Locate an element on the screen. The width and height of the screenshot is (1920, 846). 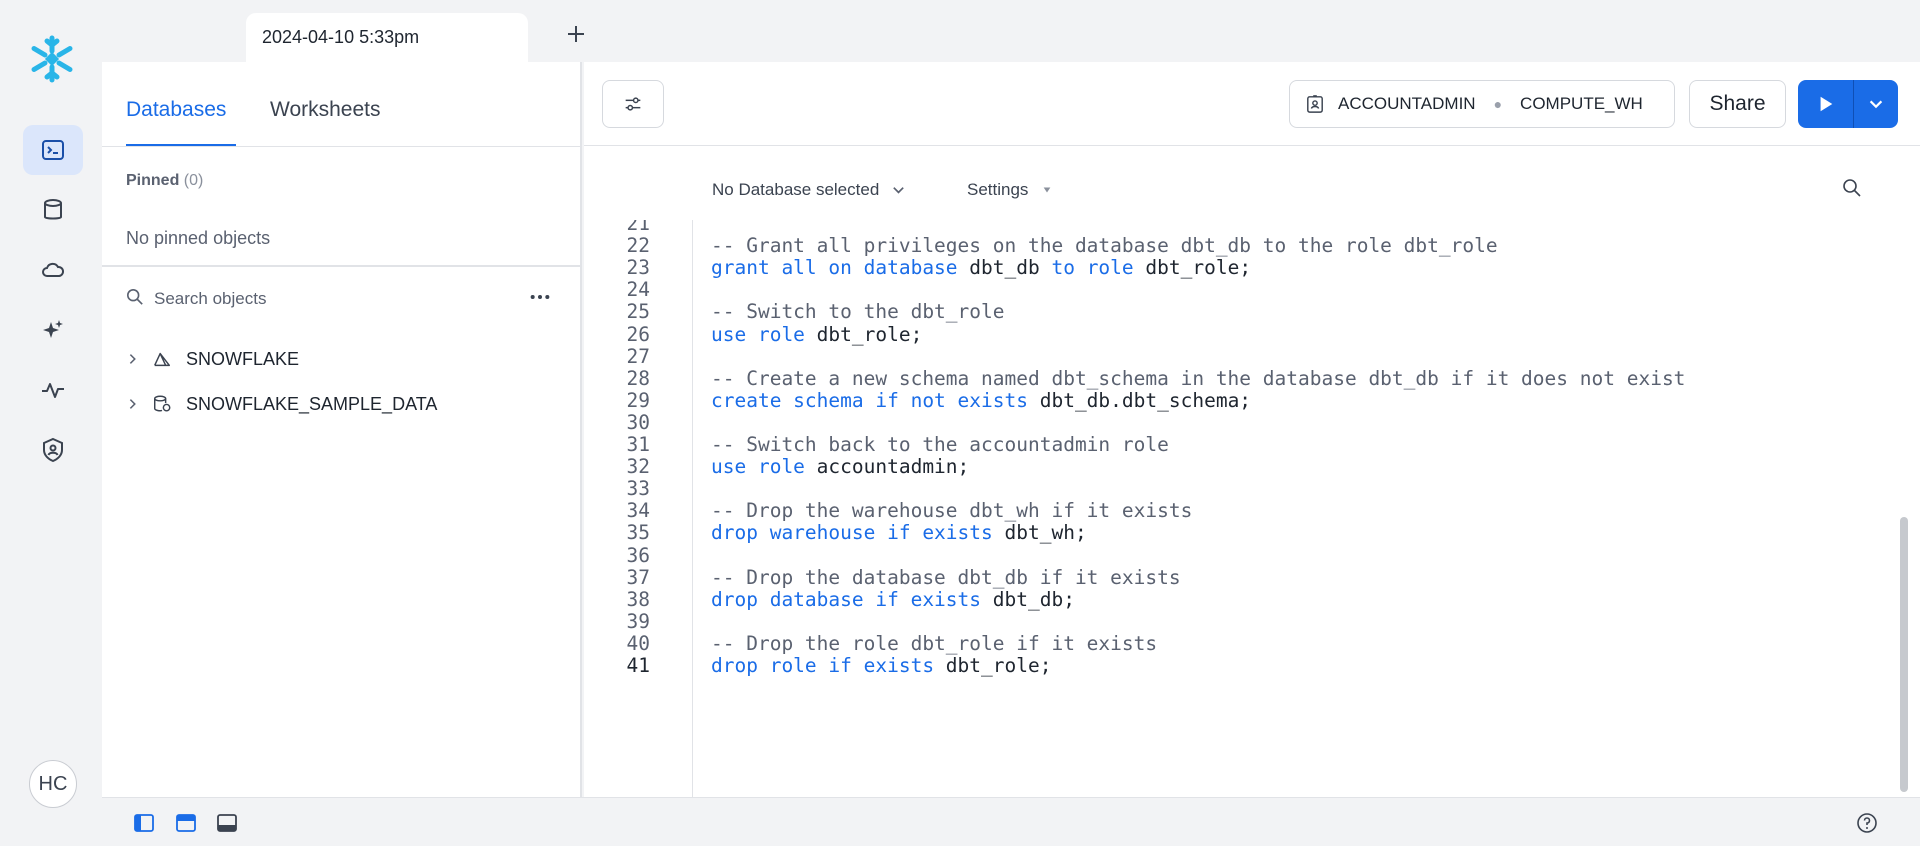
more-options-icon is located at coordinates (540, 297).